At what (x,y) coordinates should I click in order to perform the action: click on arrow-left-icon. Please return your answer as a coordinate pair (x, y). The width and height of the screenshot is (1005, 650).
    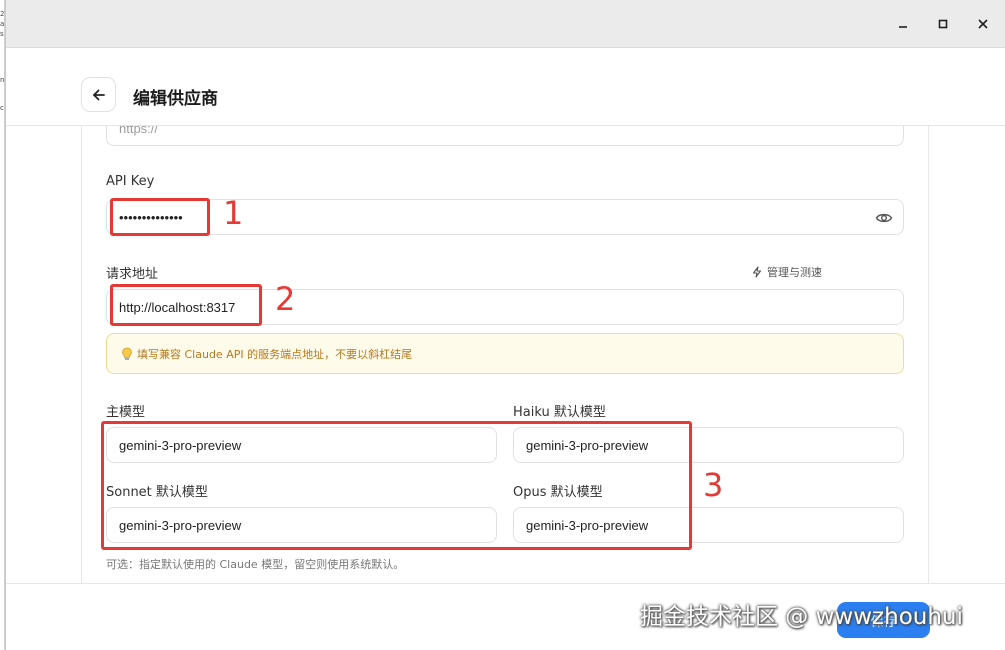
    Looking at the image, I should click on (98, 94).